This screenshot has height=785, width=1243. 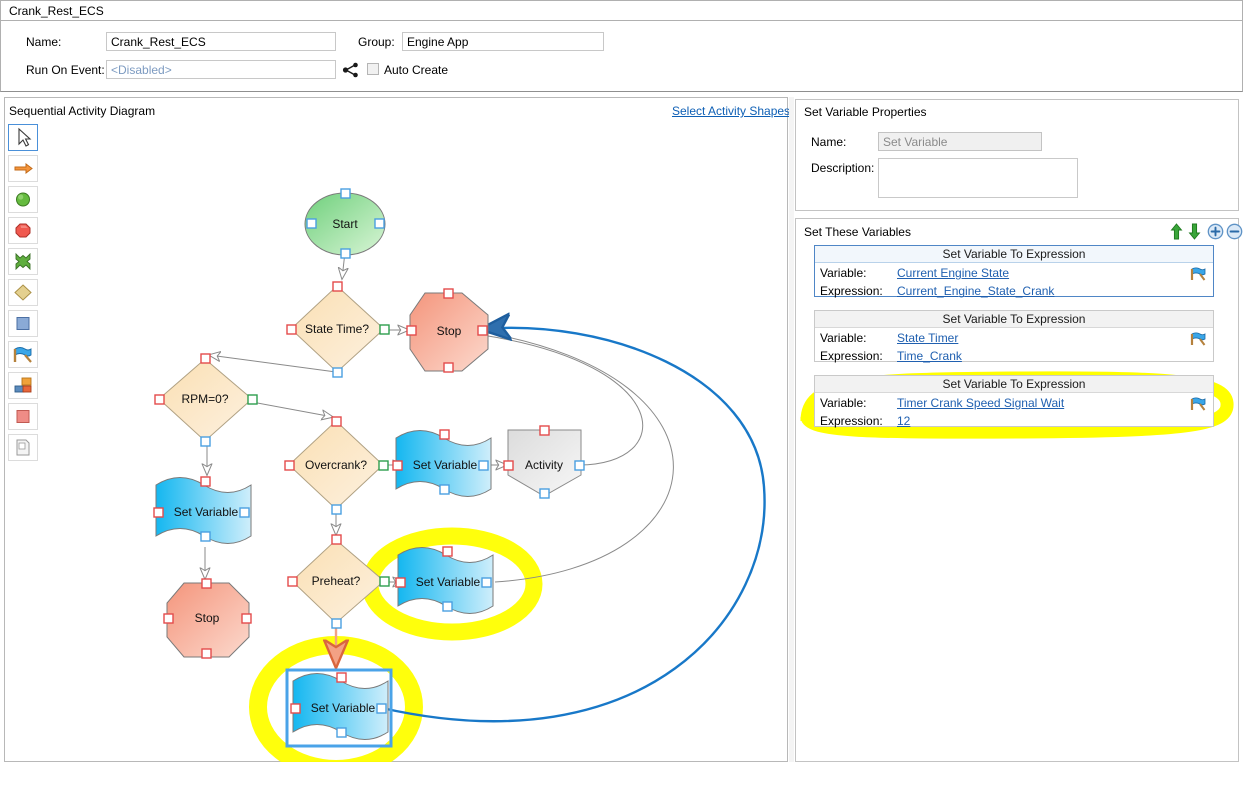 I want to click on name-input, so click(x=221, y=41).